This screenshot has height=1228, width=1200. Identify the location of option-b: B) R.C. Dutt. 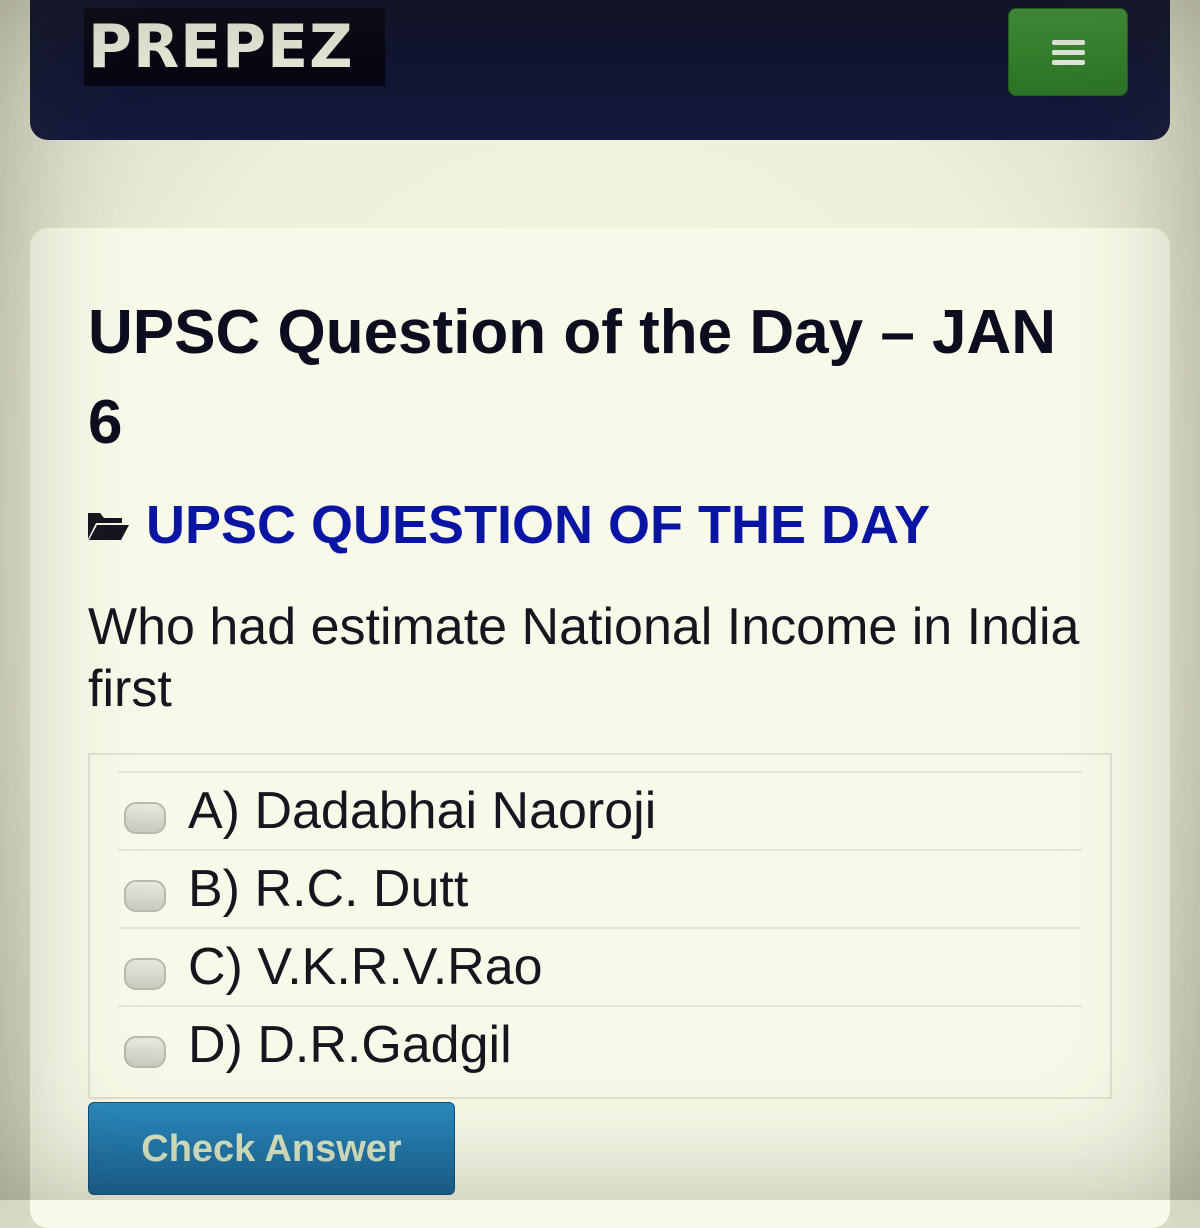
(600, 888).